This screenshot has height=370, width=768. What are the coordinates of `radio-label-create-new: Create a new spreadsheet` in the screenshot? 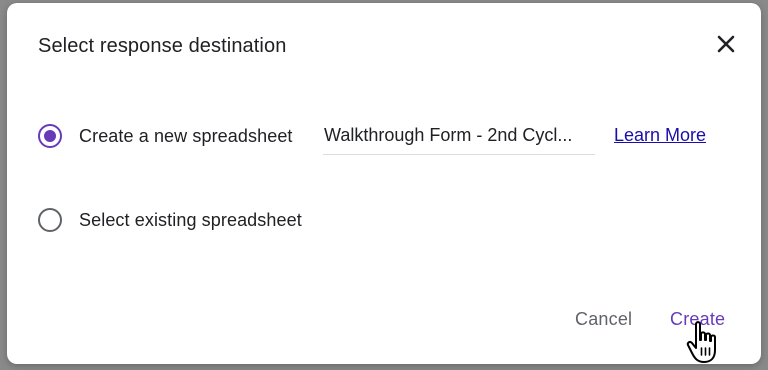 It's located at (186, 136).